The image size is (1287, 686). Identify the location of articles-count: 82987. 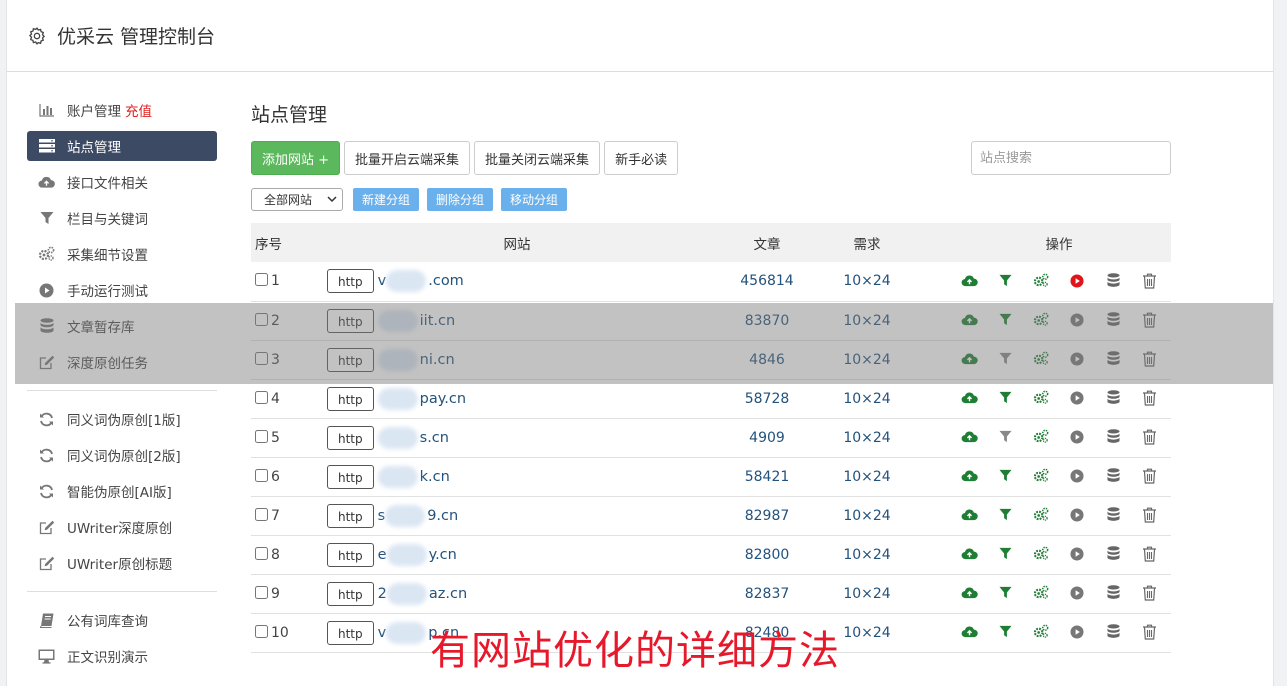
(767, 515).